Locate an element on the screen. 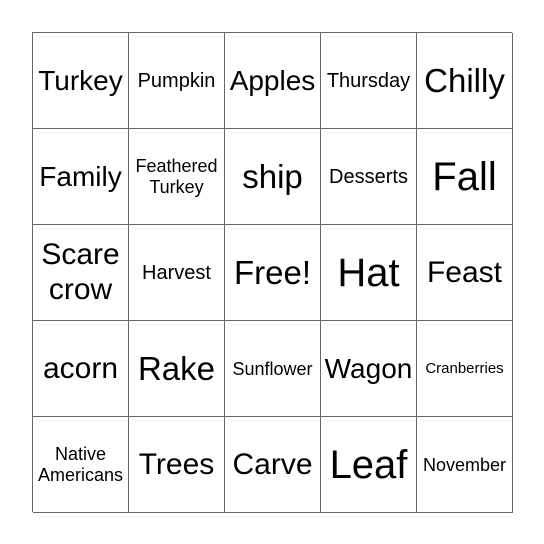 Image resolution: width=544 pixels, height=544 pixels. cell-text: Feathered Turkey is located at coordinates (176, 176).